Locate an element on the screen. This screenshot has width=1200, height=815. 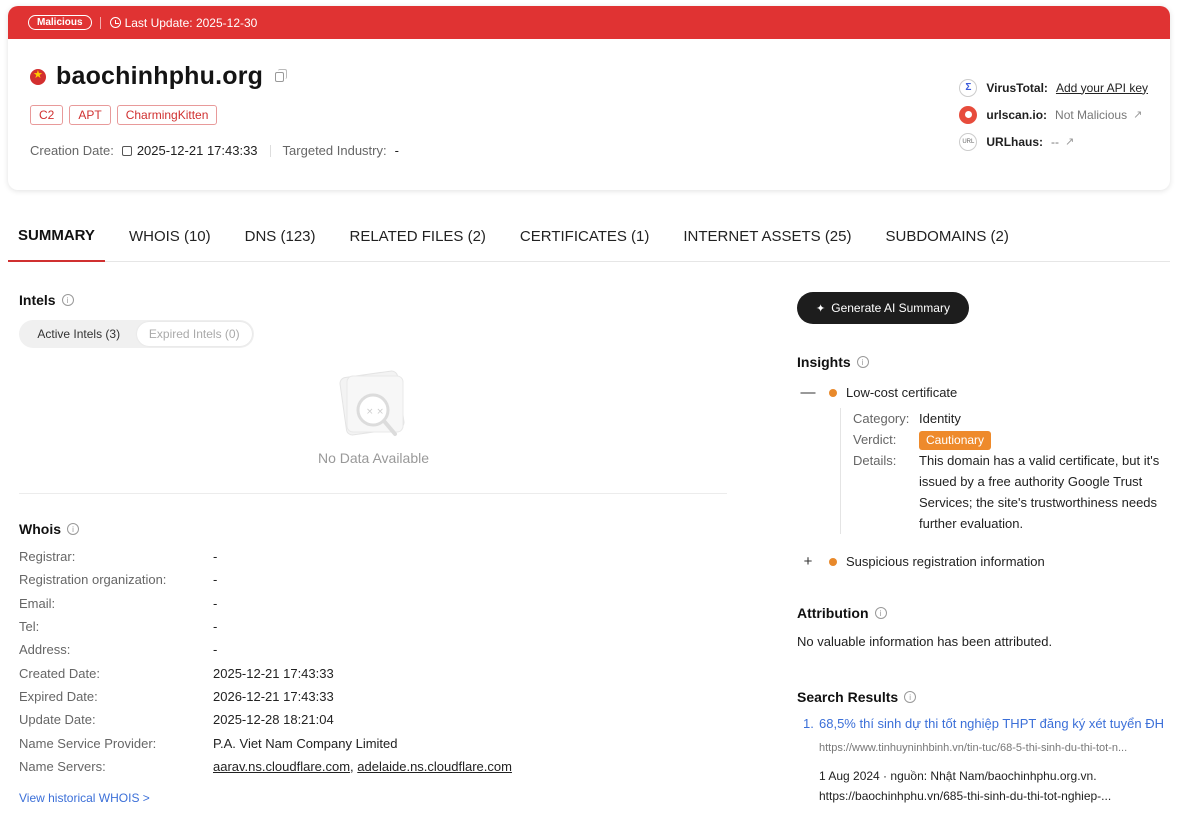
tab-subdomains: SUBDOMAINS (2) is located at coordinates (947, 236).